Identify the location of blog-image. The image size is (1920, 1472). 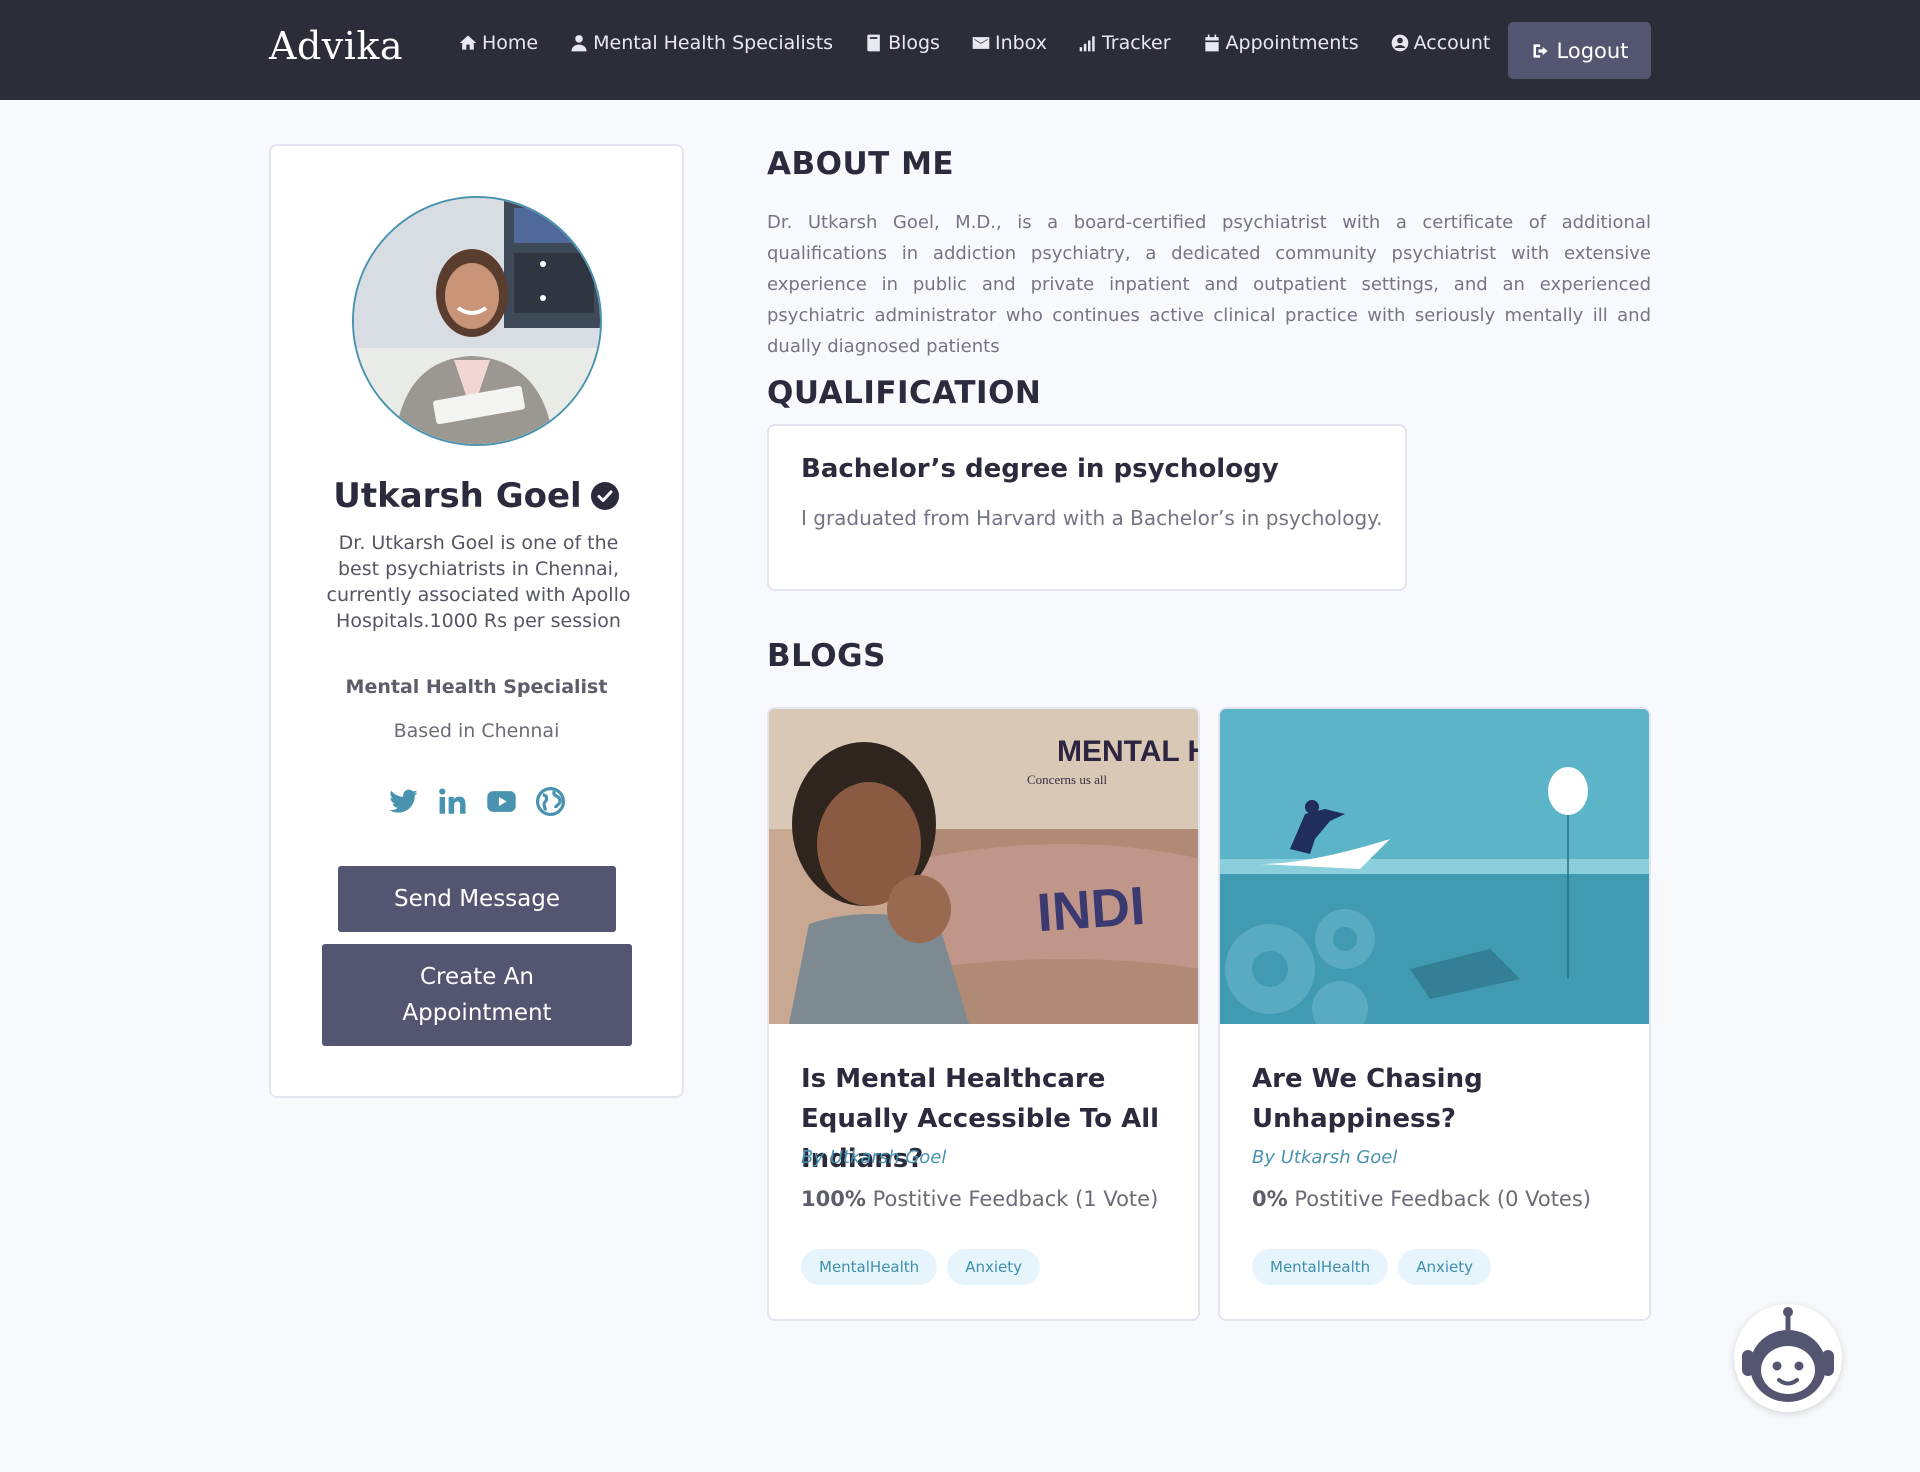
(1434, 866).